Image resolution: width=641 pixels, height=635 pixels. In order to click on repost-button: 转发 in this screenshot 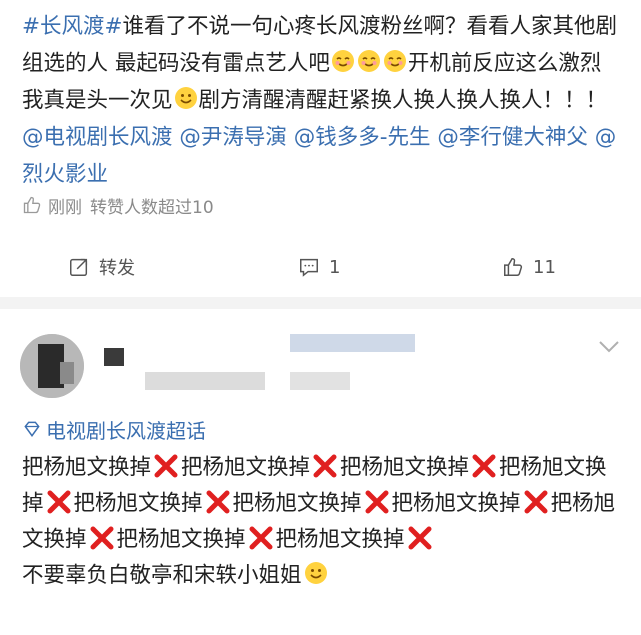, I will do `click(101, 267)`.